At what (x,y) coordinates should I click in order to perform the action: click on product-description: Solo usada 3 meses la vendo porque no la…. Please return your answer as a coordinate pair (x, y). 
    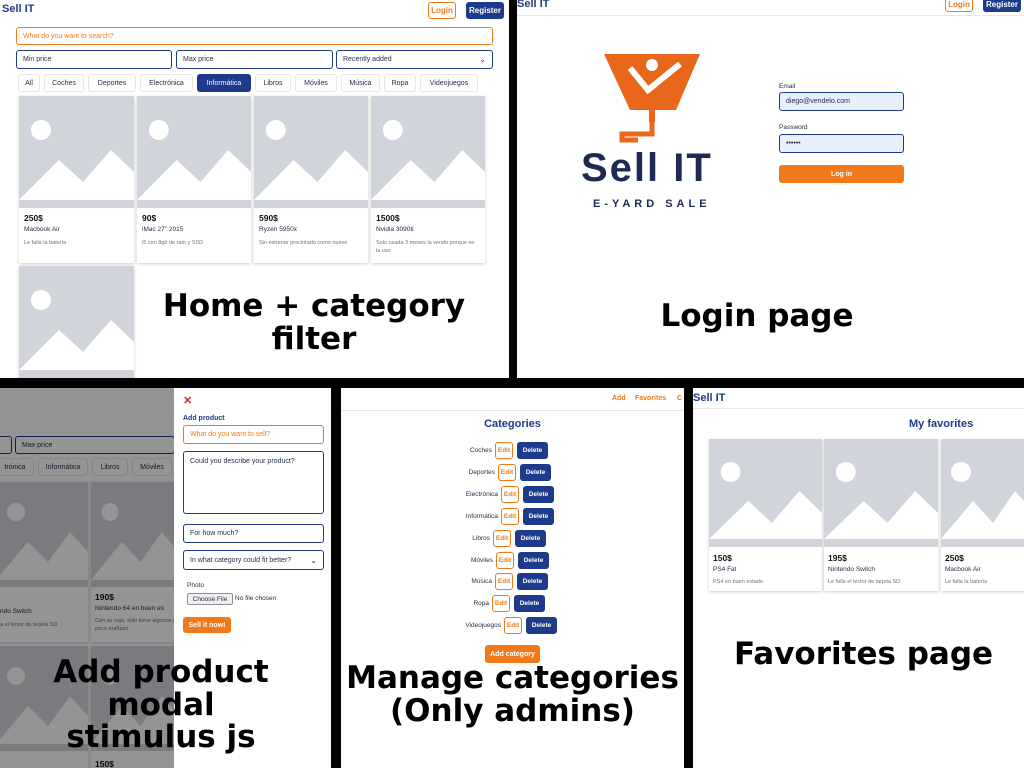
    Looking at the image, I should click on (425, 247).